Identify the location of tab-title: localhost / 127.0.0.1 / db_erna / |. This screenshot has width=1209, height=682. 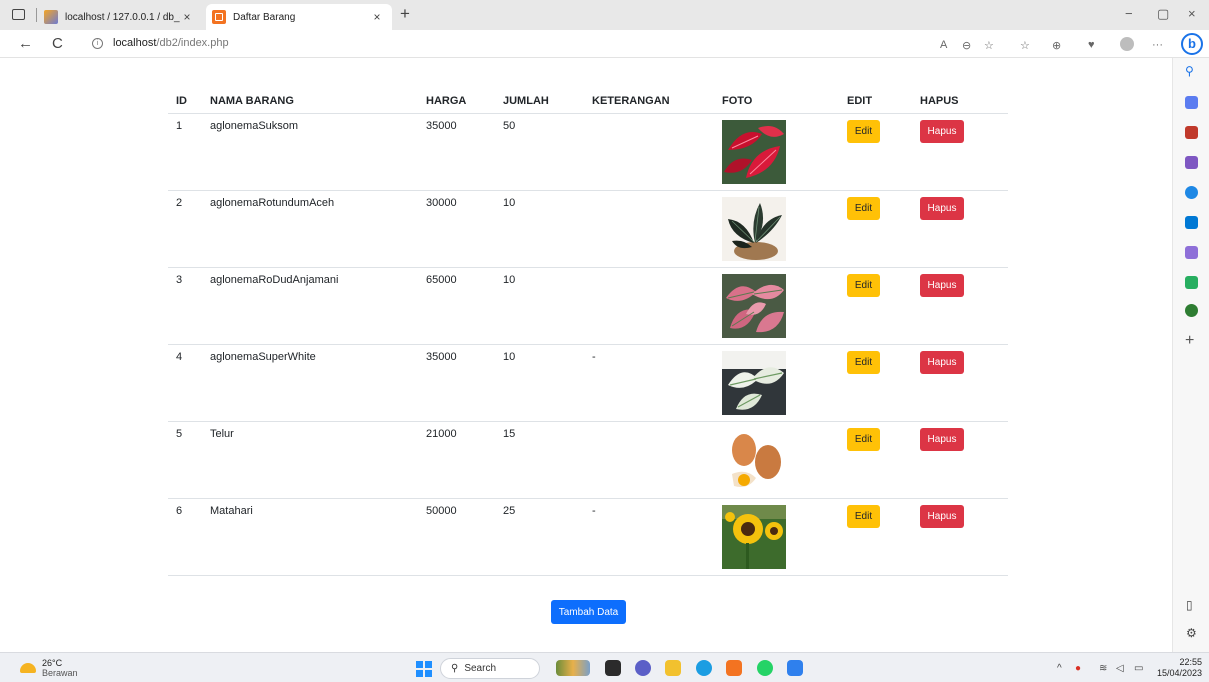
(122, 17).